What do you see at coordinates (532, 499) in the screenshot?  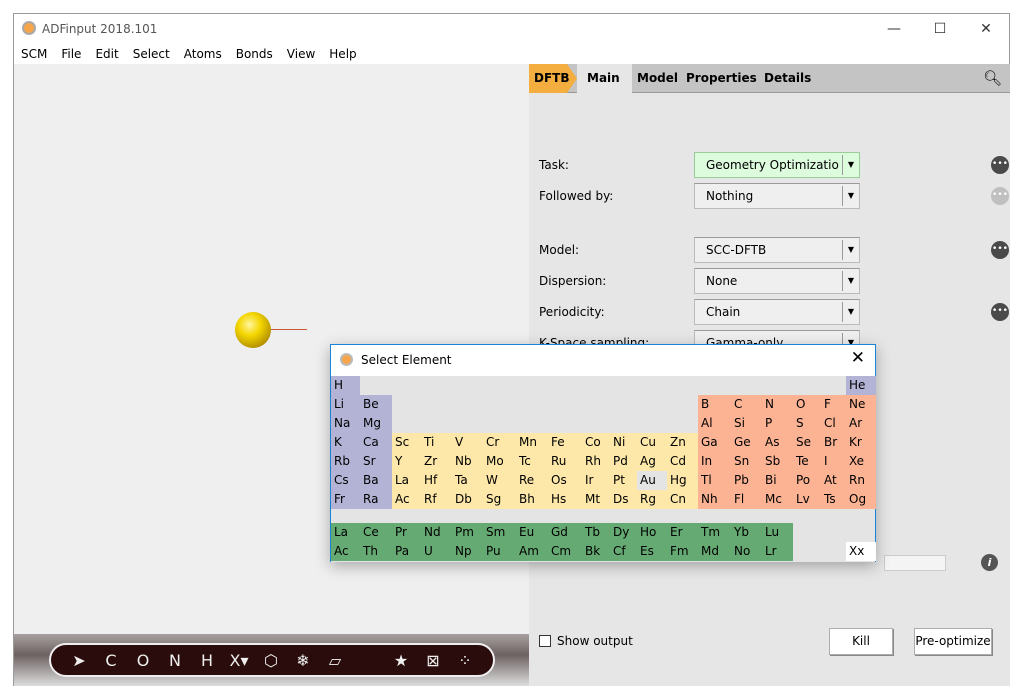 I see `element-Bh: Bh` at bounding box center [532, 499].